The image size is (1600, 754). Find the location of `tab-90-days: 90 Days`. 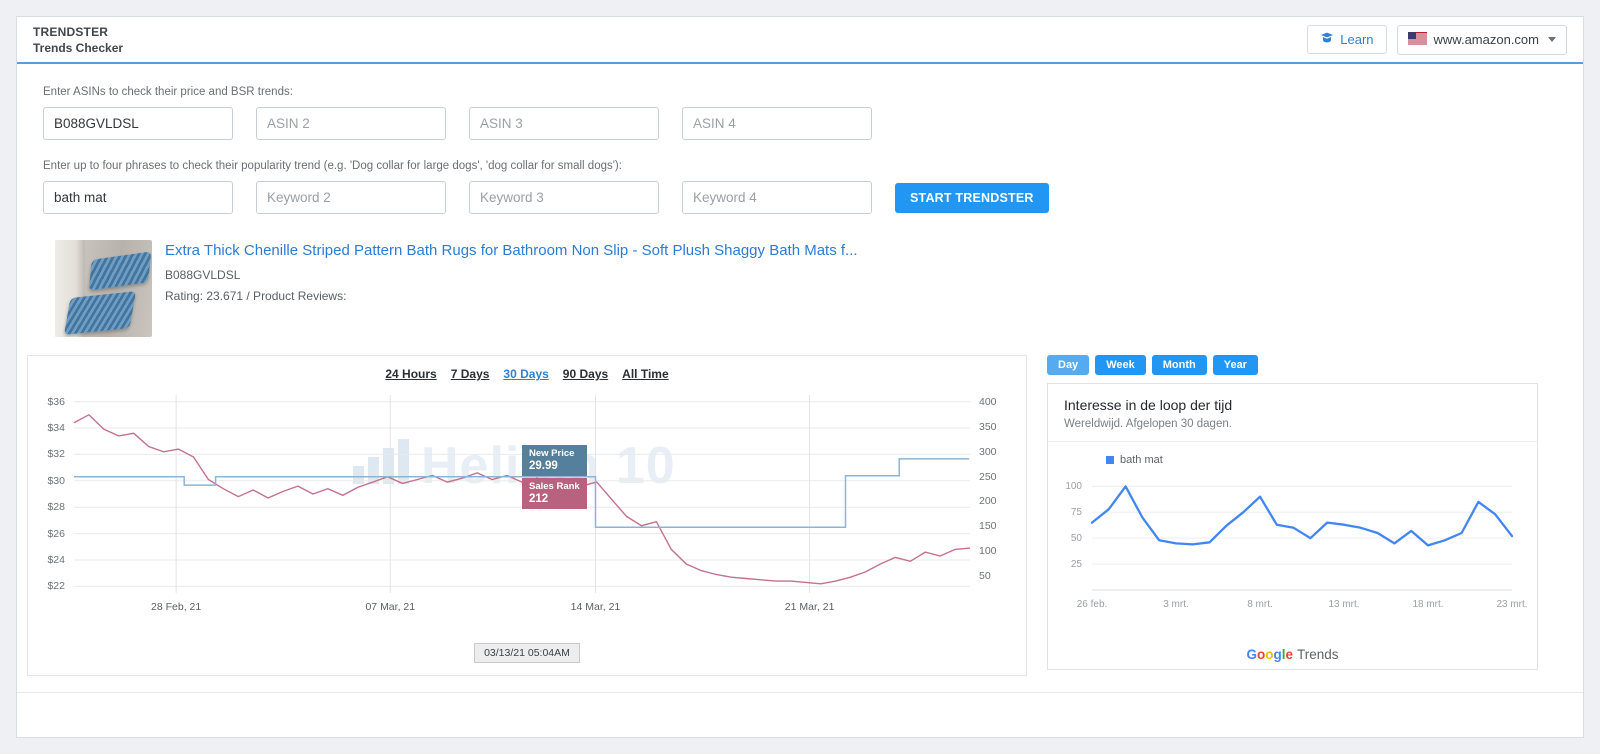

tab-90-days: 90 Days is located at coordinates (585, 374).